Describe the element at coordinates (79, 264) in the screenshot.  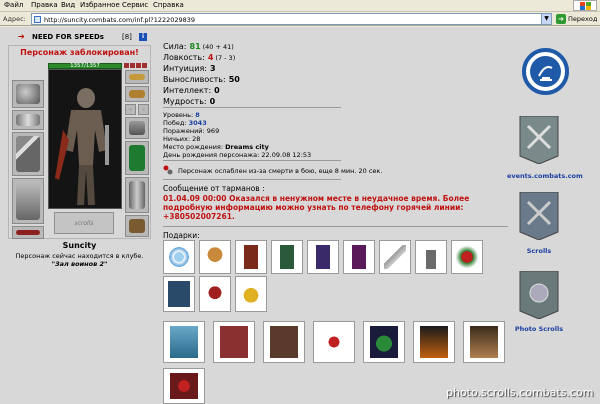
I see `character-room: "Зал воинов 2"` at that location.